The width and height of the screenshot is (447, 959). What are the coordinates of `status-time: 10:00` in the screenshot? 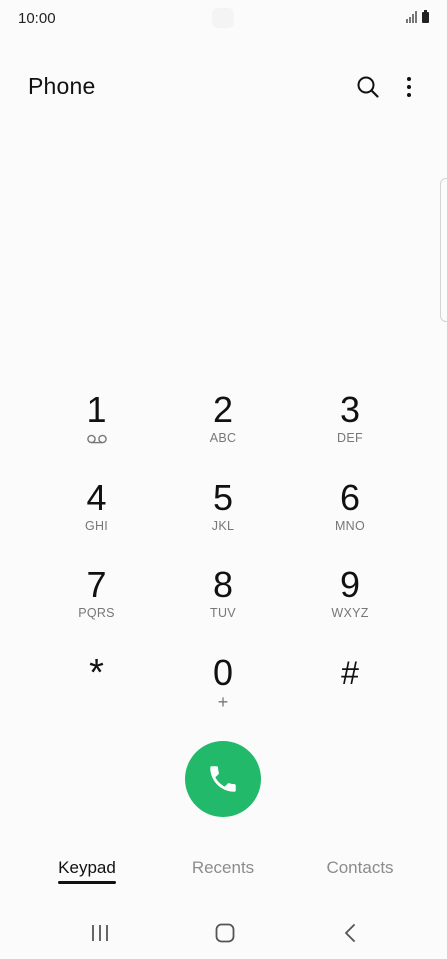 It's located at (37, 18).